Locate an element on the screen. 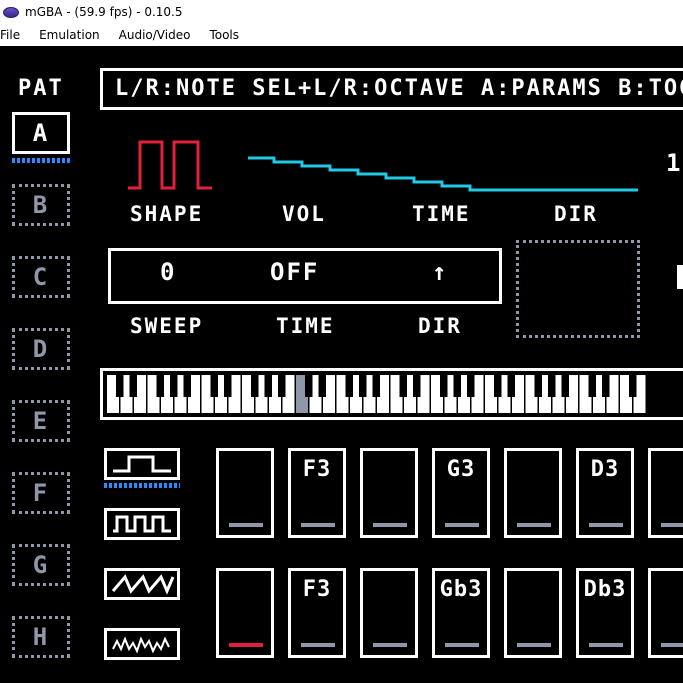 The height and width of the screenshot is (683, 683). window-titlebar: mGBA - (59.9 fps) - 0.10.5 is located at coordinates (341, 12).